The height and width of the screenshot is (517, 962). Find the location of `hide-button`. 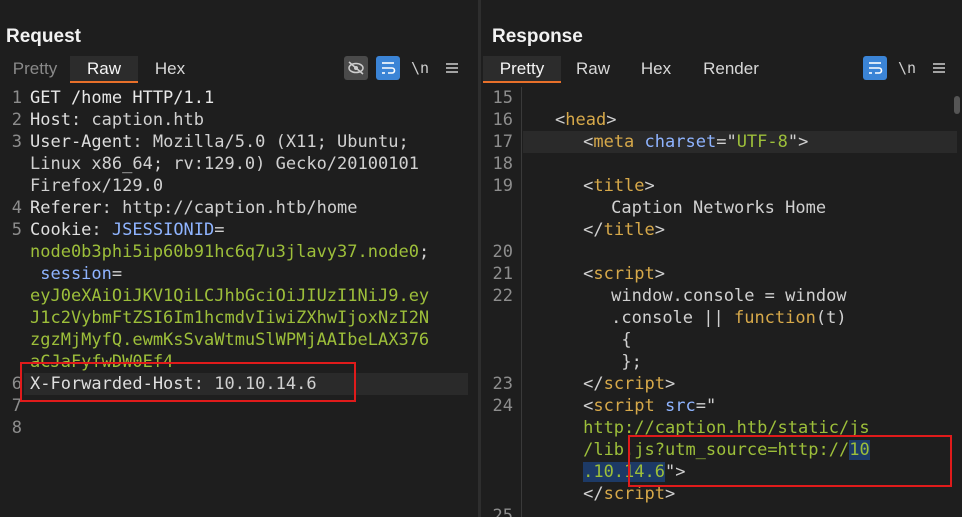

hide-button is located at coordinates (356, 68).